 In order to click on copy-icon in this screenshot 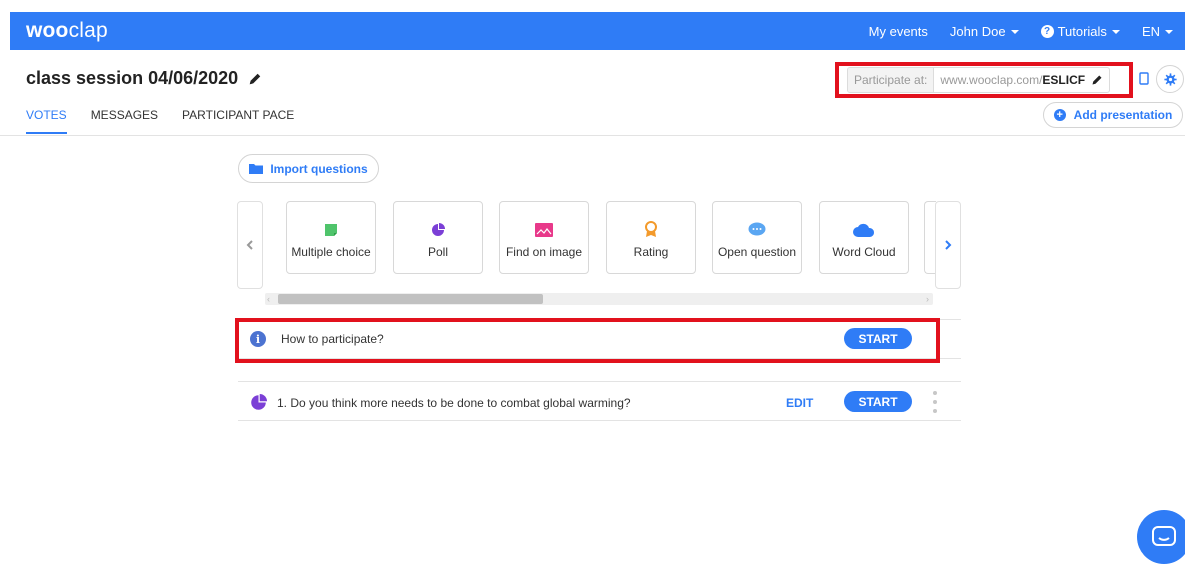, I will do `click(1144, 79)`.